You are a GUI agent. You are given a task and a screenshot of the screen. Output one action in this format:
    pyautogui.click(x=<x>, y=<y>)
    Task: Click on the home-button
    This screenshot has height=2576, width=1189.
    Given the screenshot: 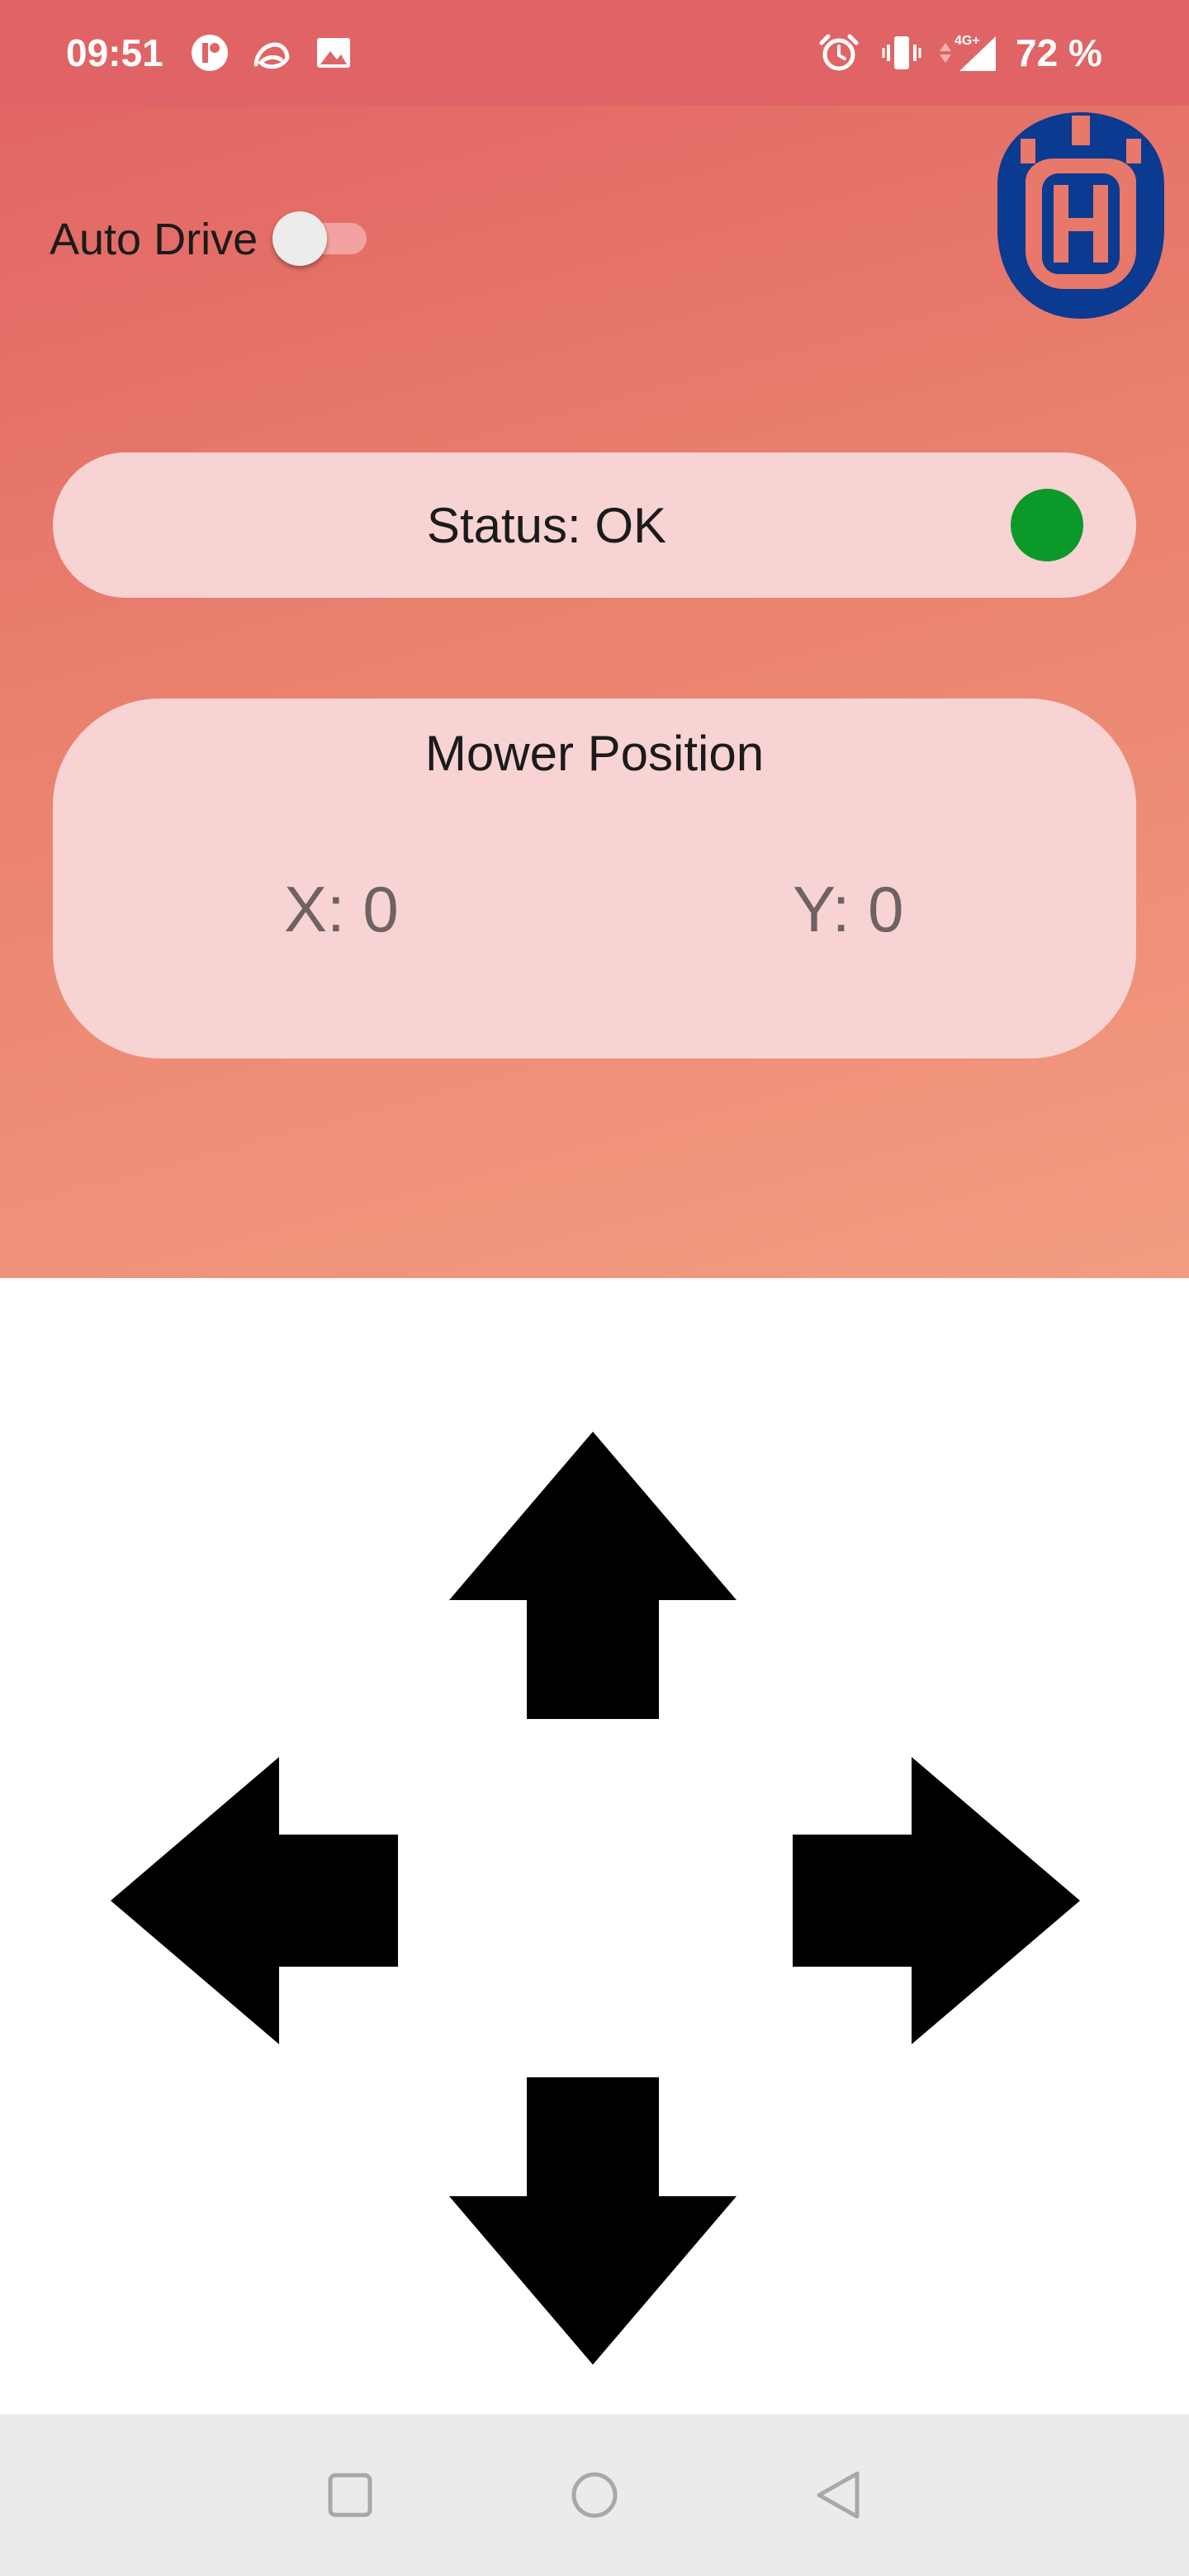 What is the action you would take?
    pyautogui.click(x=594, y=2495)
    